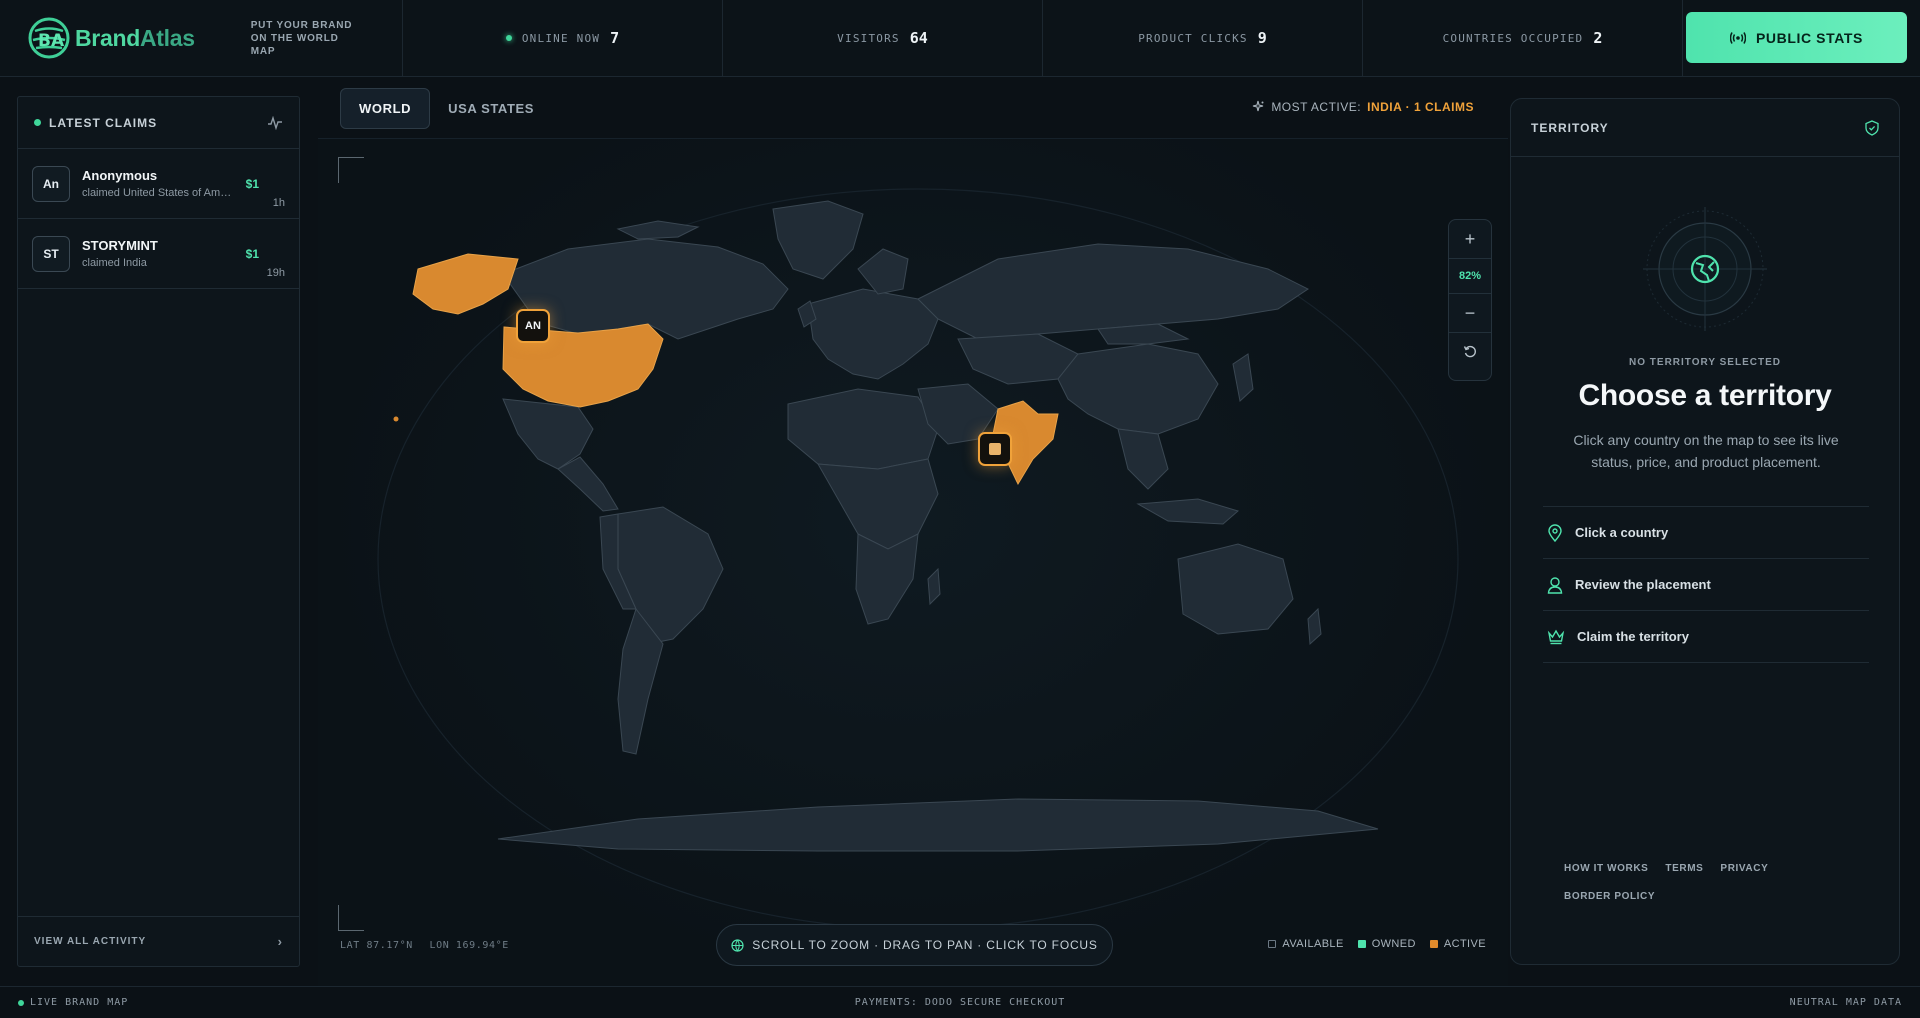 This screenshot has height=1018, width=1920. What do you see at coordinates (1845, 1002) in the screenshot?
I see `footer-right: NEUTRAL MAP DATA` at bounding box center [1845, 1002].